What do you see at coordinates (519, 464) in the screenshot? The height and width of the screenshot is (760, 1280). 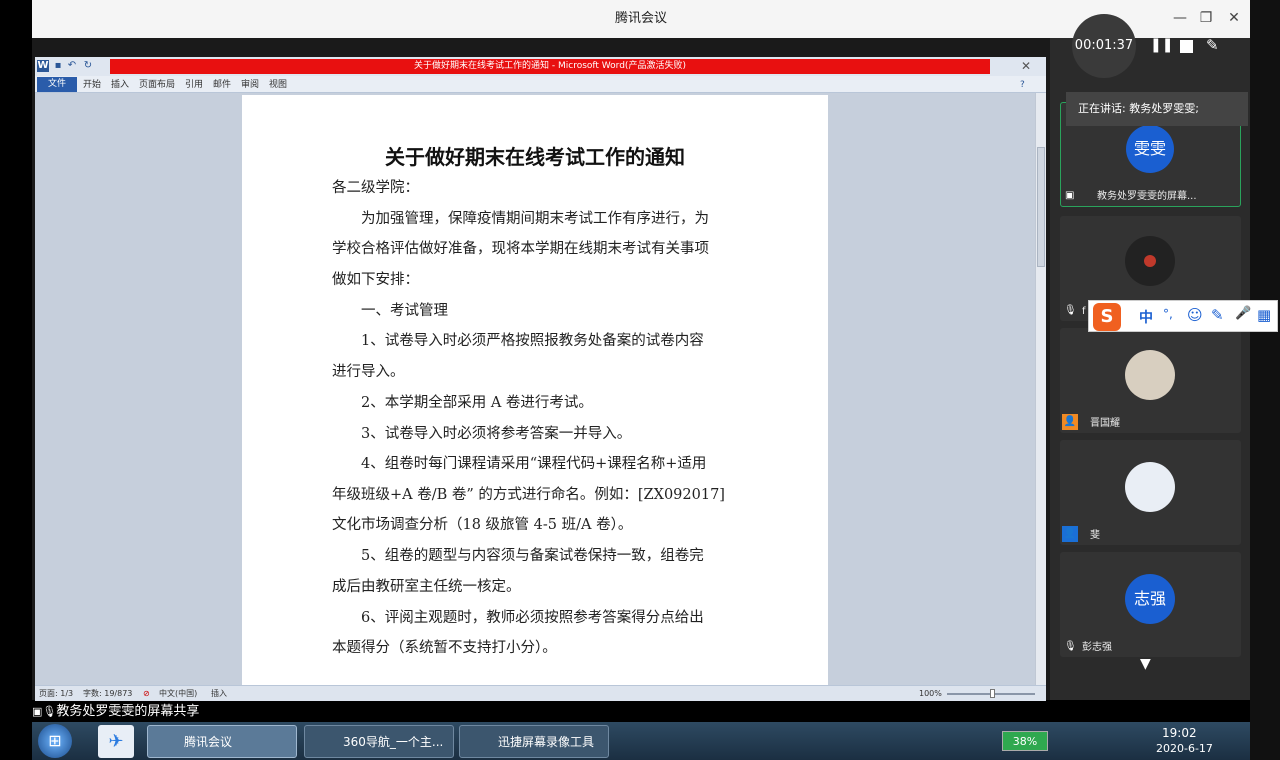 I see `document-line: 4、组卷时每门课程请采用“课程代码+课程名称+适用` at bounding box center [519, 464].